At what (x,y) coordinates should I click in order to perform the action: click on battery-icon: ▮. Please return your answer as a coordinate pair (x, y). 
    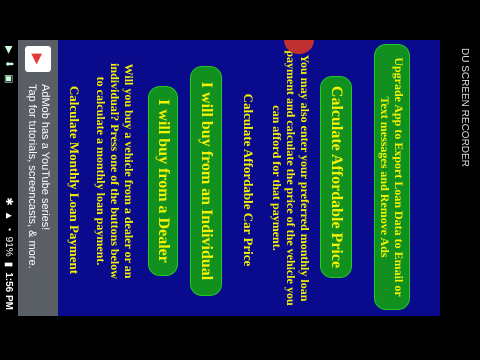
    Looking at the image, I should click on (9, 264).